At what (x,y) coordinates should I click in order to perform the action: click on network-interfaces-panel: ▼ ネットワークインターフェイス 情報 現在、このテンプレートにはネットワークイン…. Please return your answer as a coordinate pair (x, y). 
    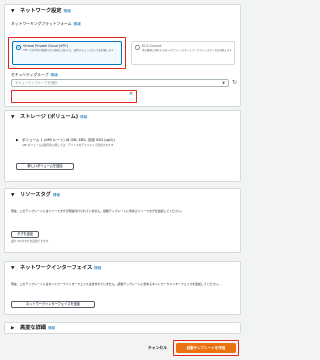
    Looking at the image, I should click on (122, 288).